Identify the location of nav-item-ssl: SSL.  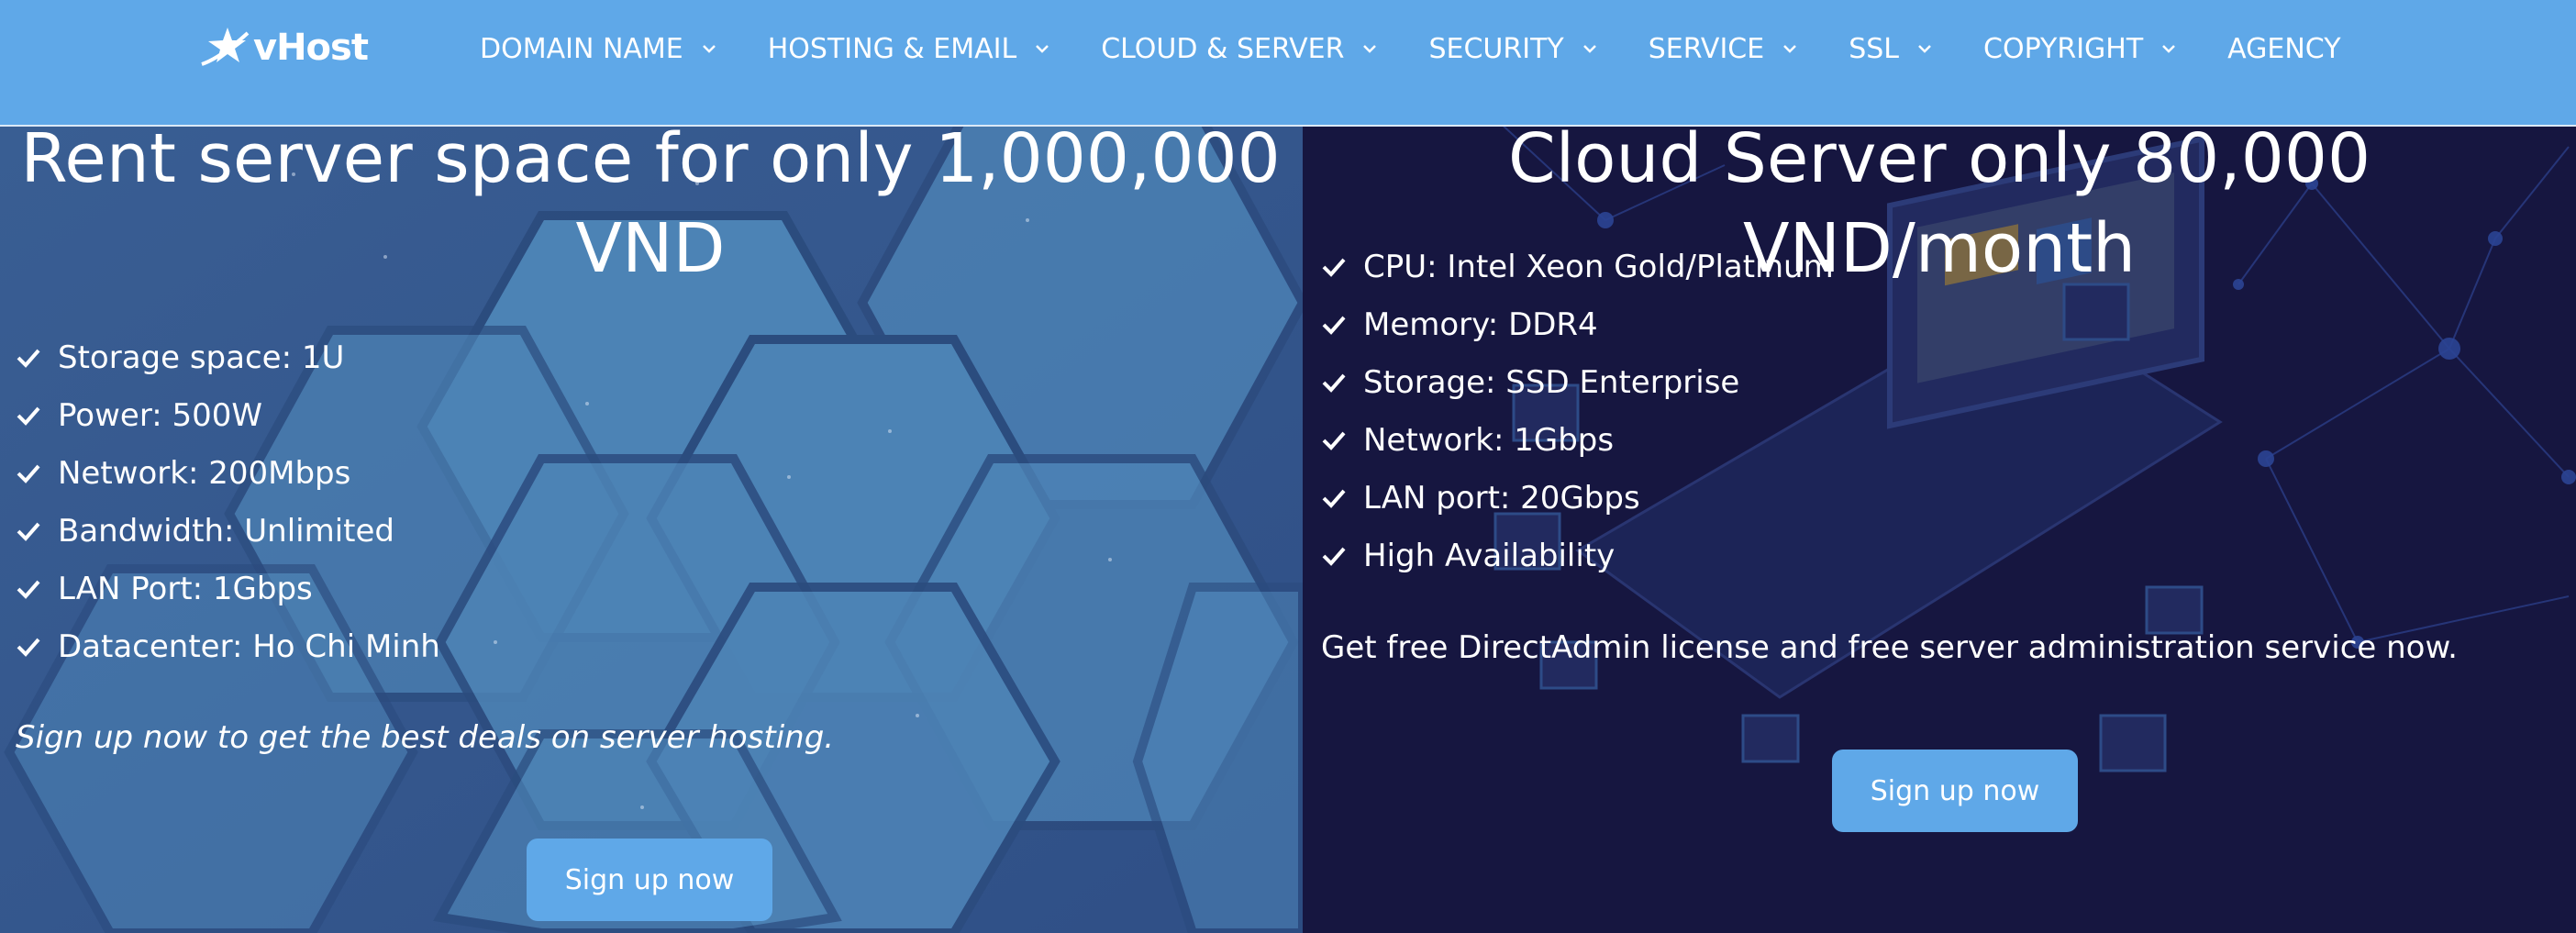
(1890, 49).